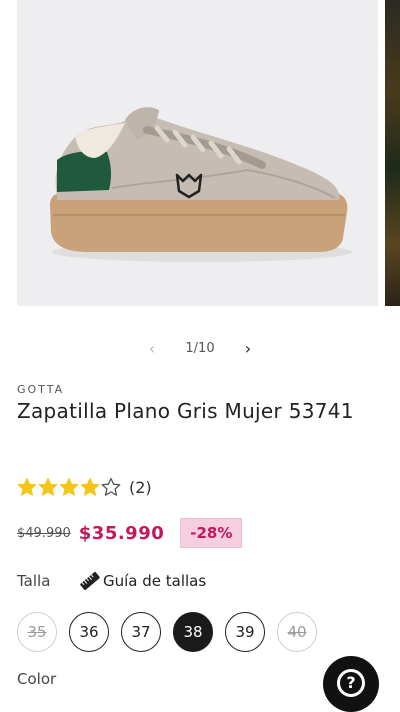 The width and height of the screenshot is (400, 712). I want to click on chevron-left-icon: ‹, so click(152, 349).